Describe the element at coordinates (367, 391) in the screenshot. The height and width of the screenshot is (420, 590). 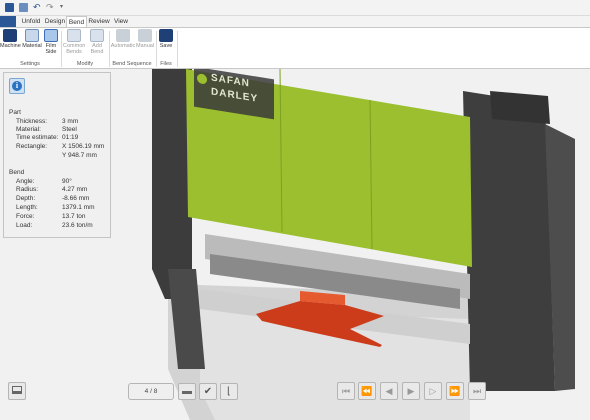
I see `fast-back-button: ⏪` at that location.